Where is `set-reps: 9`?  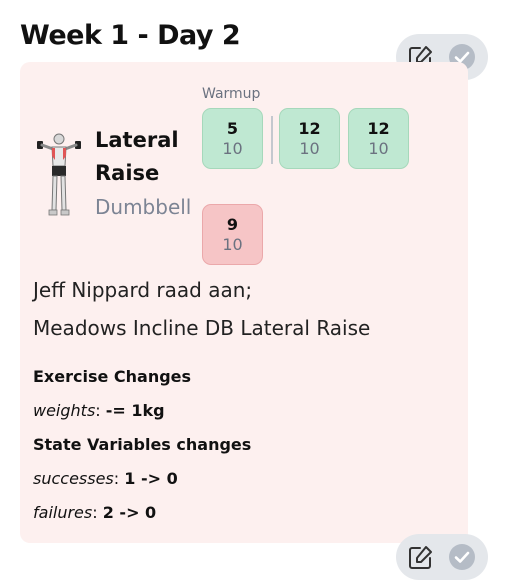 set-reps: 9 is located at coordinates (232, 224).